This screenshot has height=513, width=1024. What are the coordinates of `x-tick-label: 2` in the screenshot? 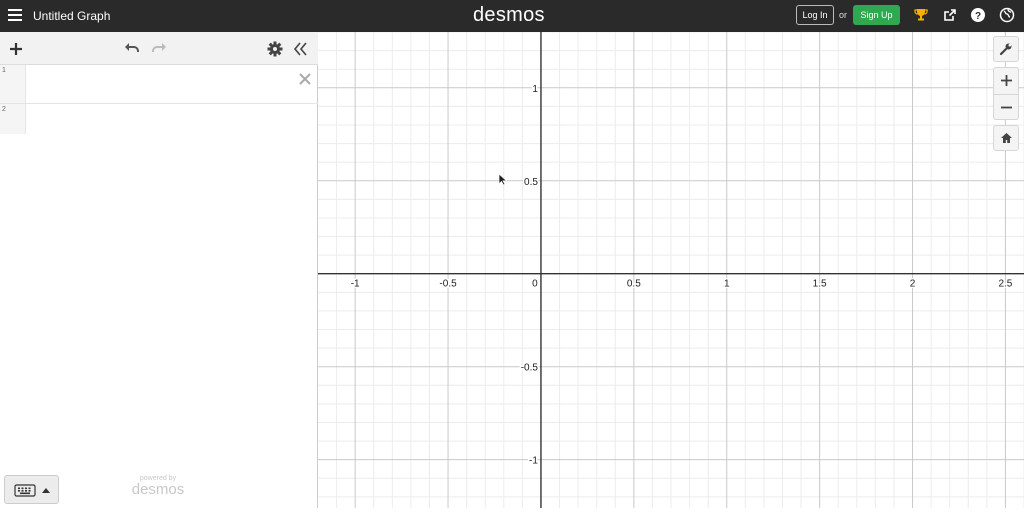 It's located at (913, 284).